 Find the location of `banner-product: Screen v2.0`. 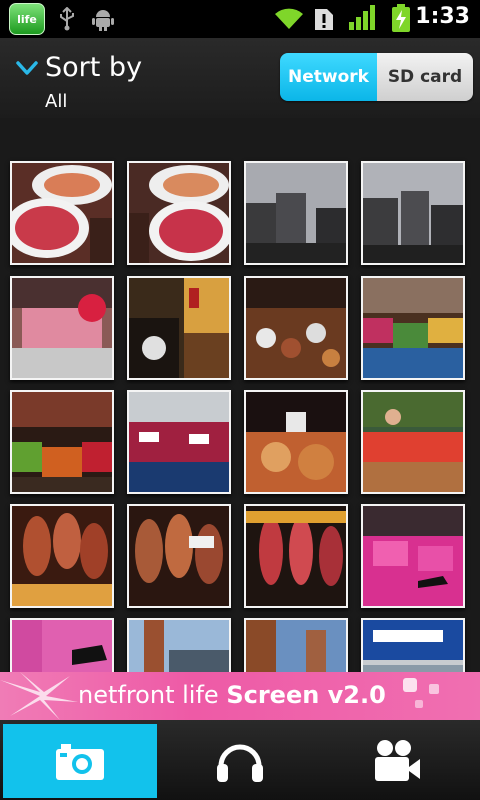

banner-product: Screen v2.0 is located at coordinates (306, 695).